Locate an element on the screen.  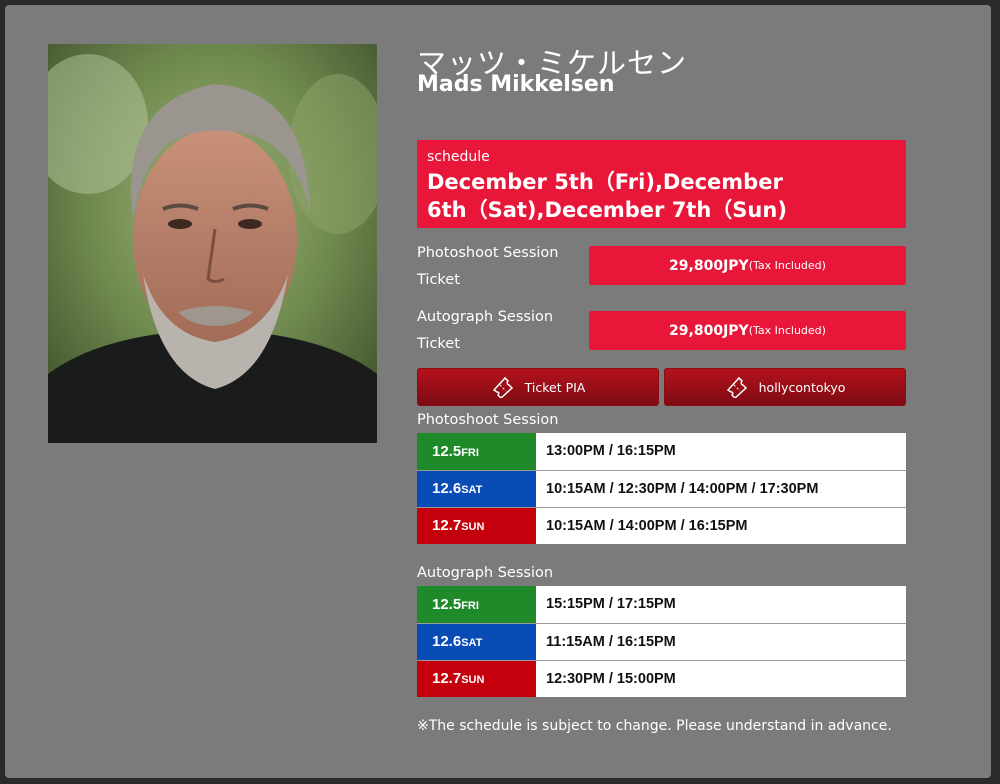
photoshoot-ticket-label: Photoshoot Session Ticket is located at coordinates (488, 266).